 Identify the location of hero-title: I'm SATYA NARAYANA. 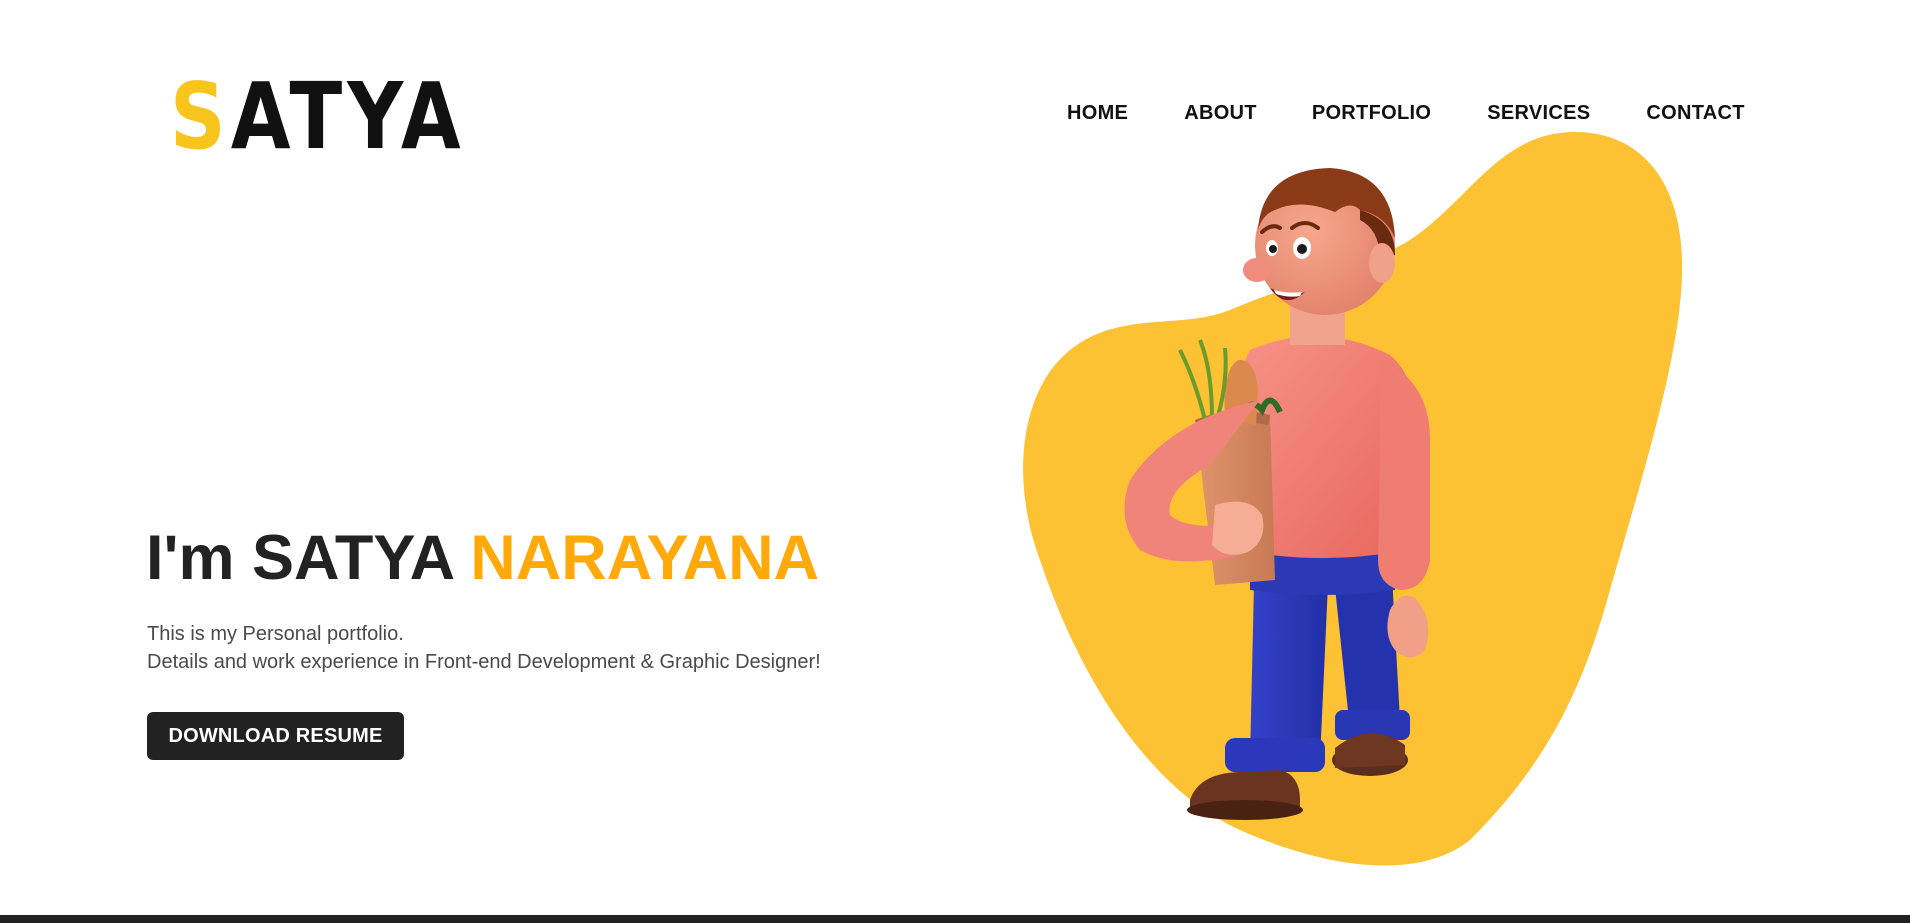
(482, 558).